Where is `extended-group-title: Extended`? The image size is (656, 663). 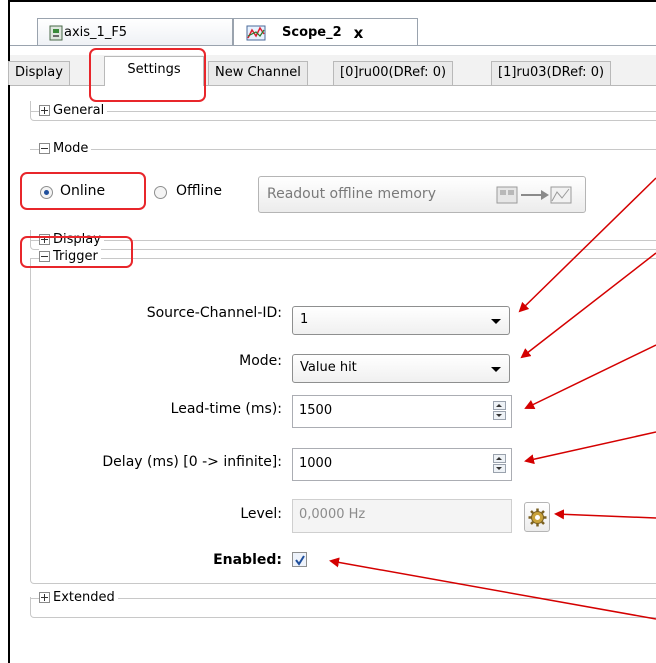 extended-group-title: Extended is located at coordinates (84, 597).